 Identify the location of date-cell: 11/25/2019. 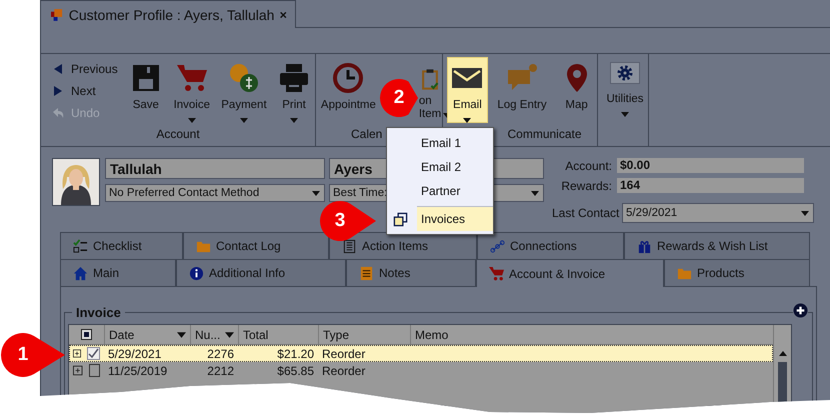
(138, 371).